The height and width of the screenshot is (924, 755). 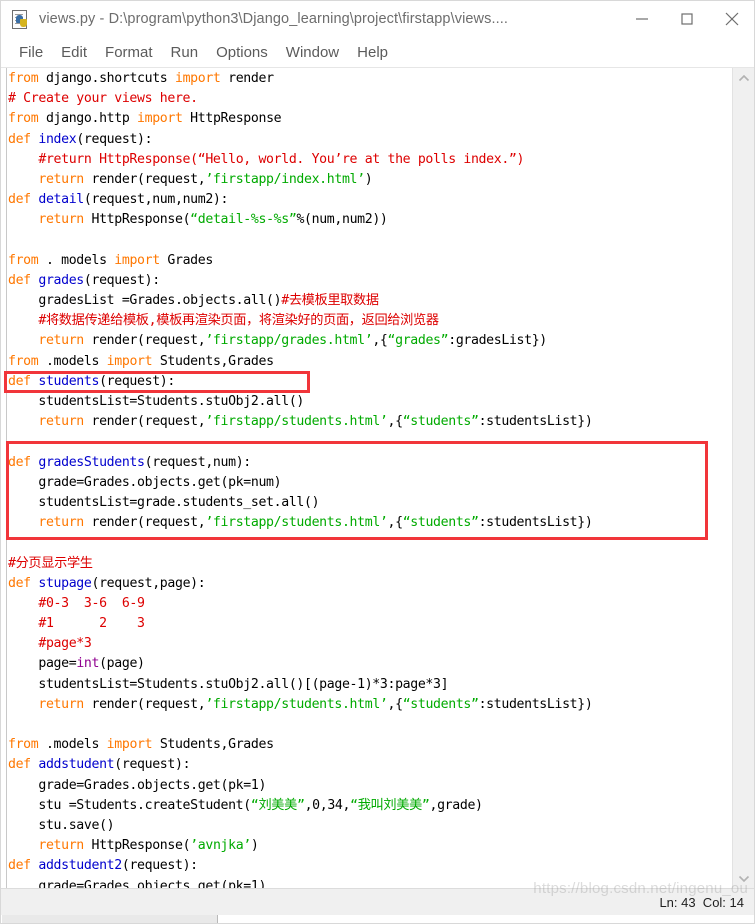 What do you see at coordinates (69, 381) in the screenshot?
I see `code-token: students` at bounding box center [69, 381].